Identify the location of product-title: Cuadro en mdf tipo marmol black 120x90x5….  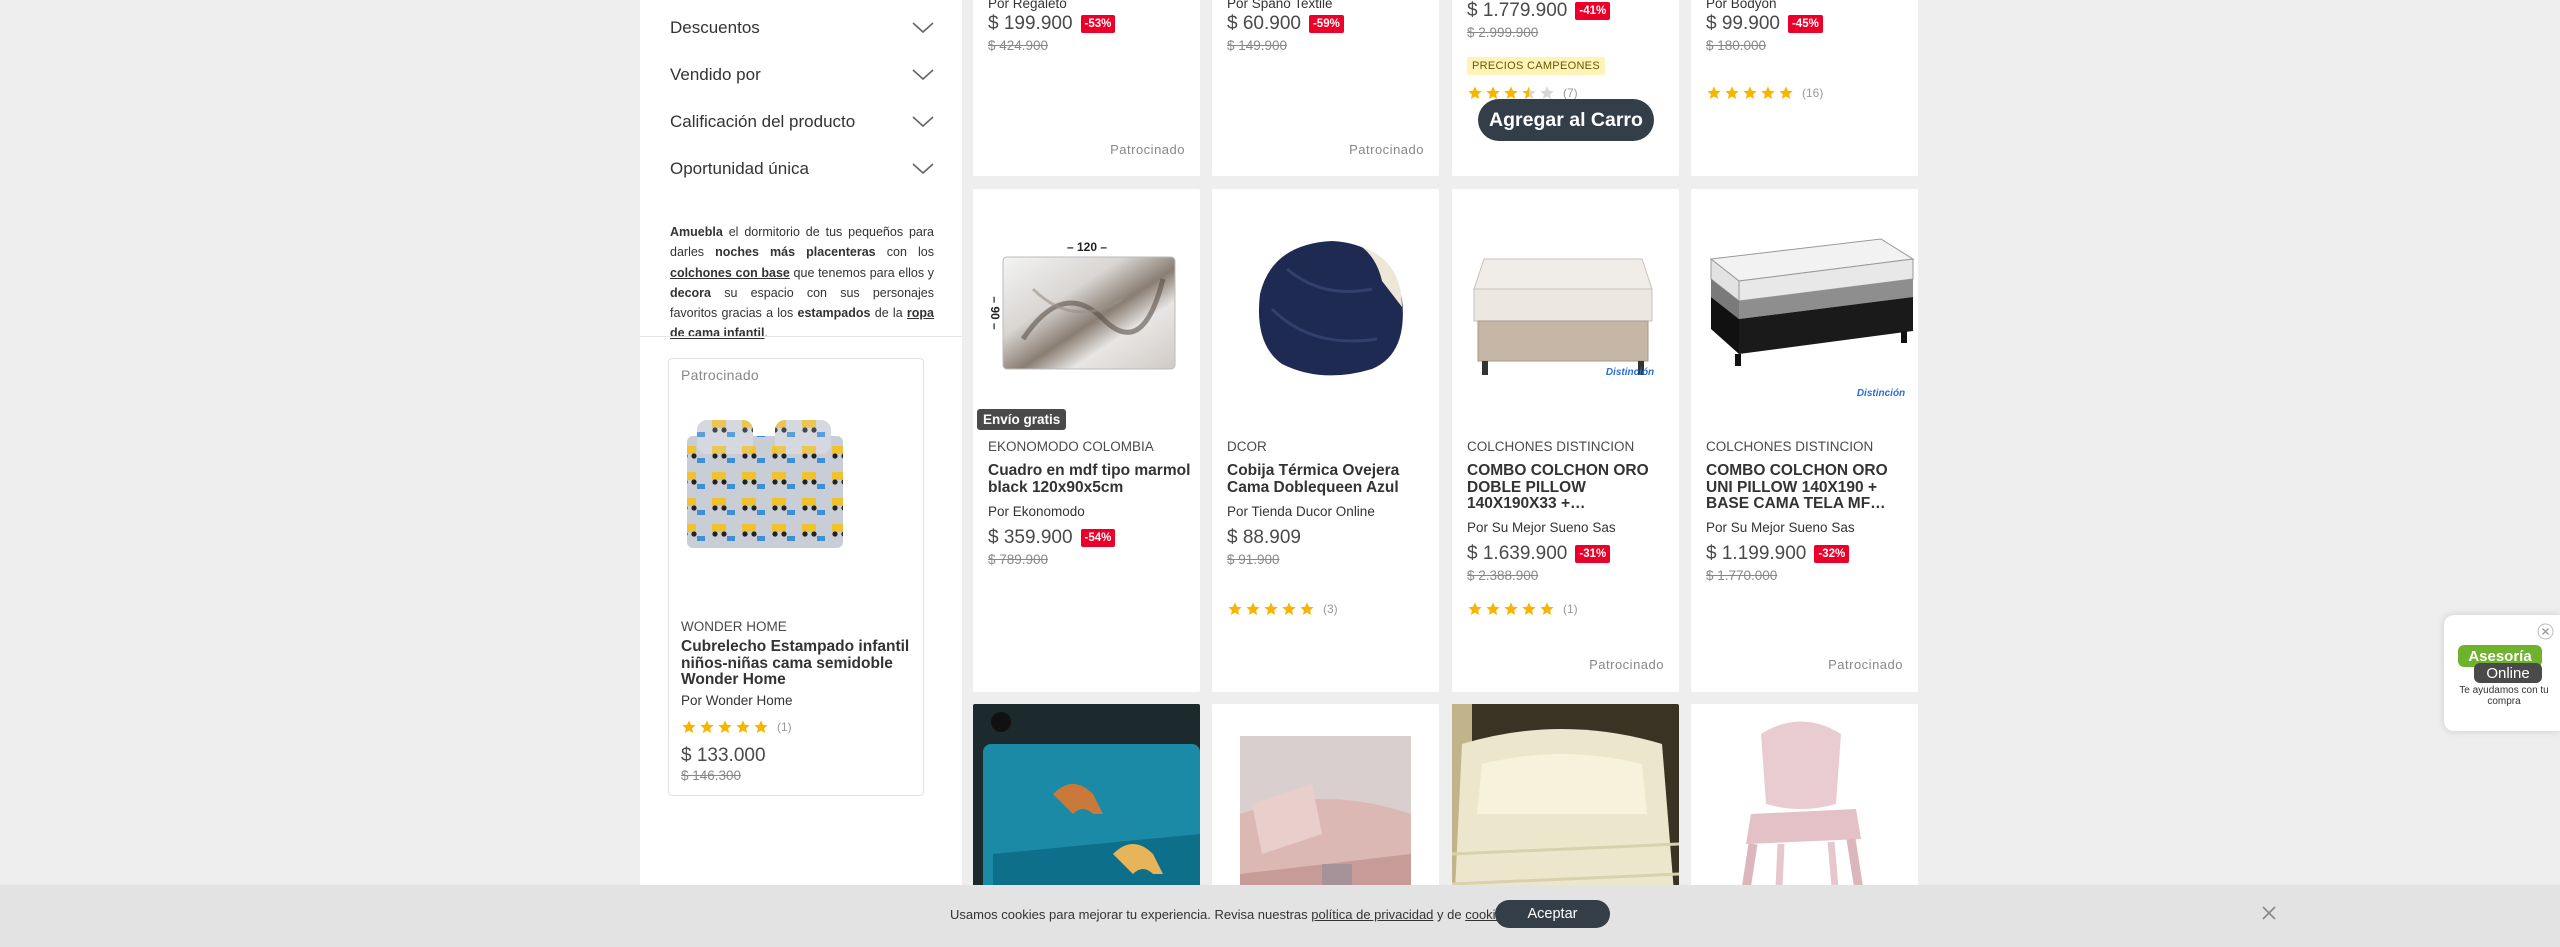
(1090, 479).